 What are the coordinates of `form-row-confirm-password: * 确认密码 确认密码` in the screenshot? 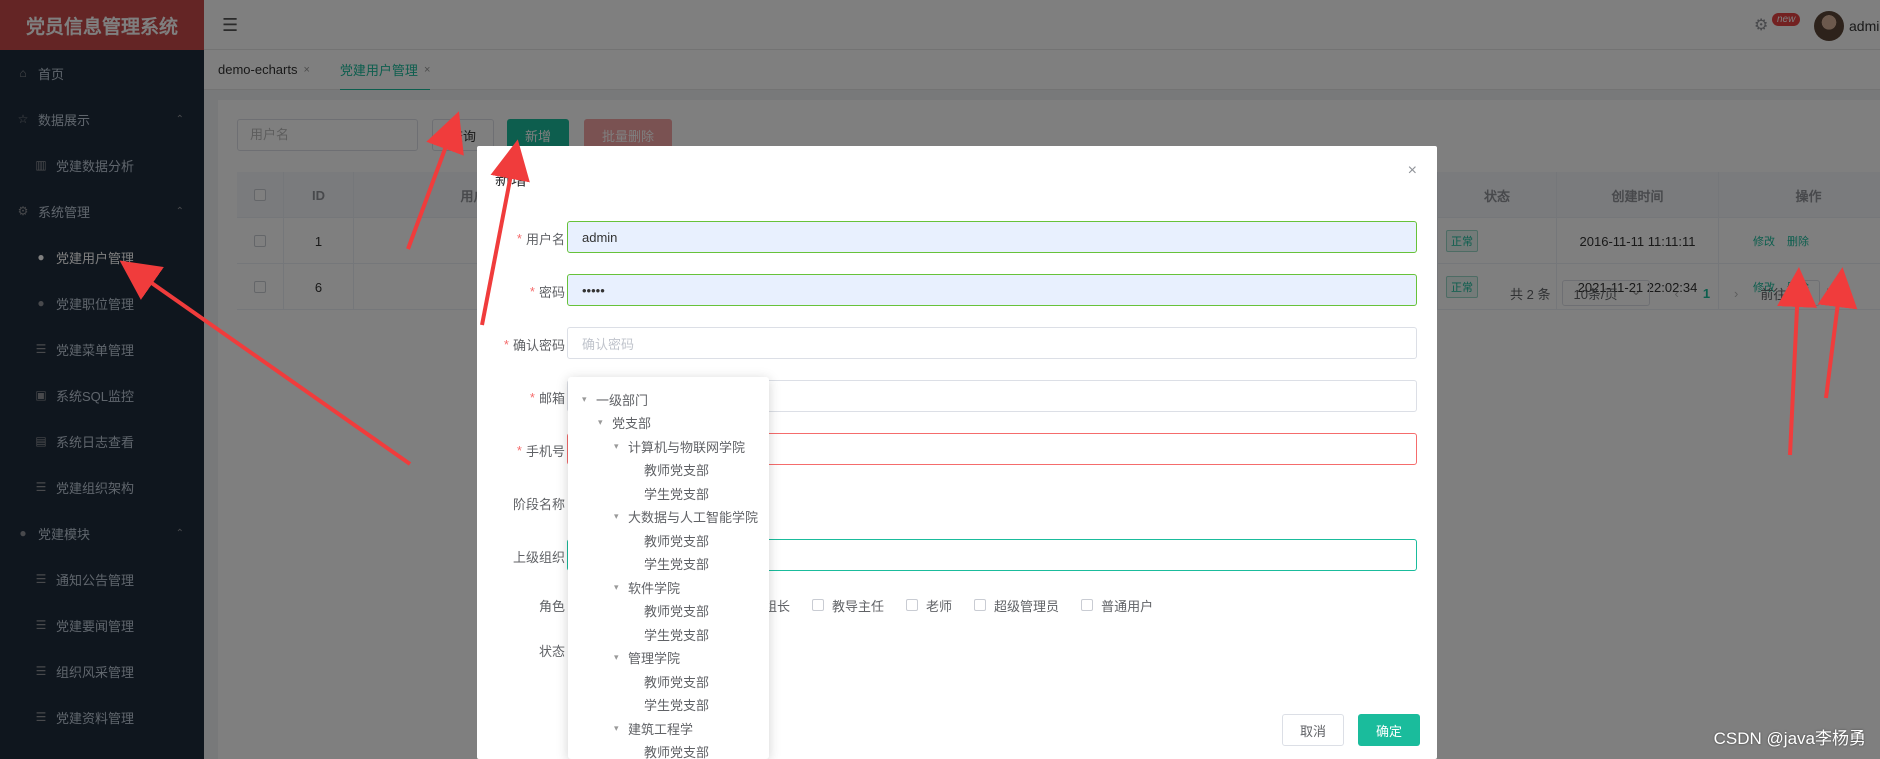 It's located at (957, 344).